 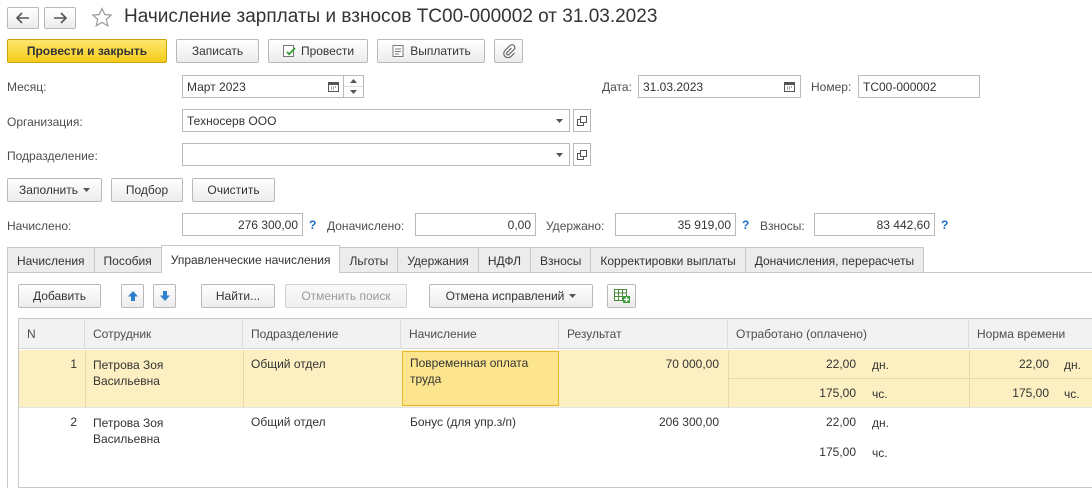 I want to click on arrow-right-icon, so click(x=60, y=18).